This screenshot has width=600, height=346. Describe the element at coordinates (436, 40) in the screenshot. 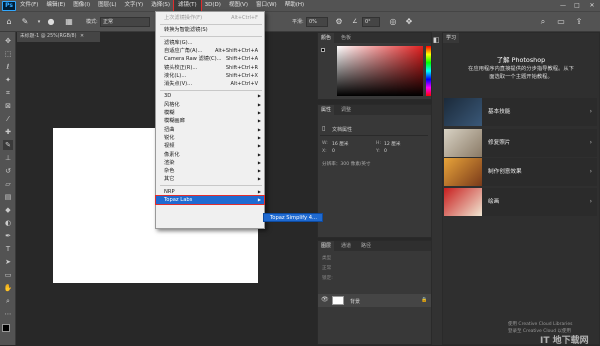

I see `history-icon: ◧` at that location.